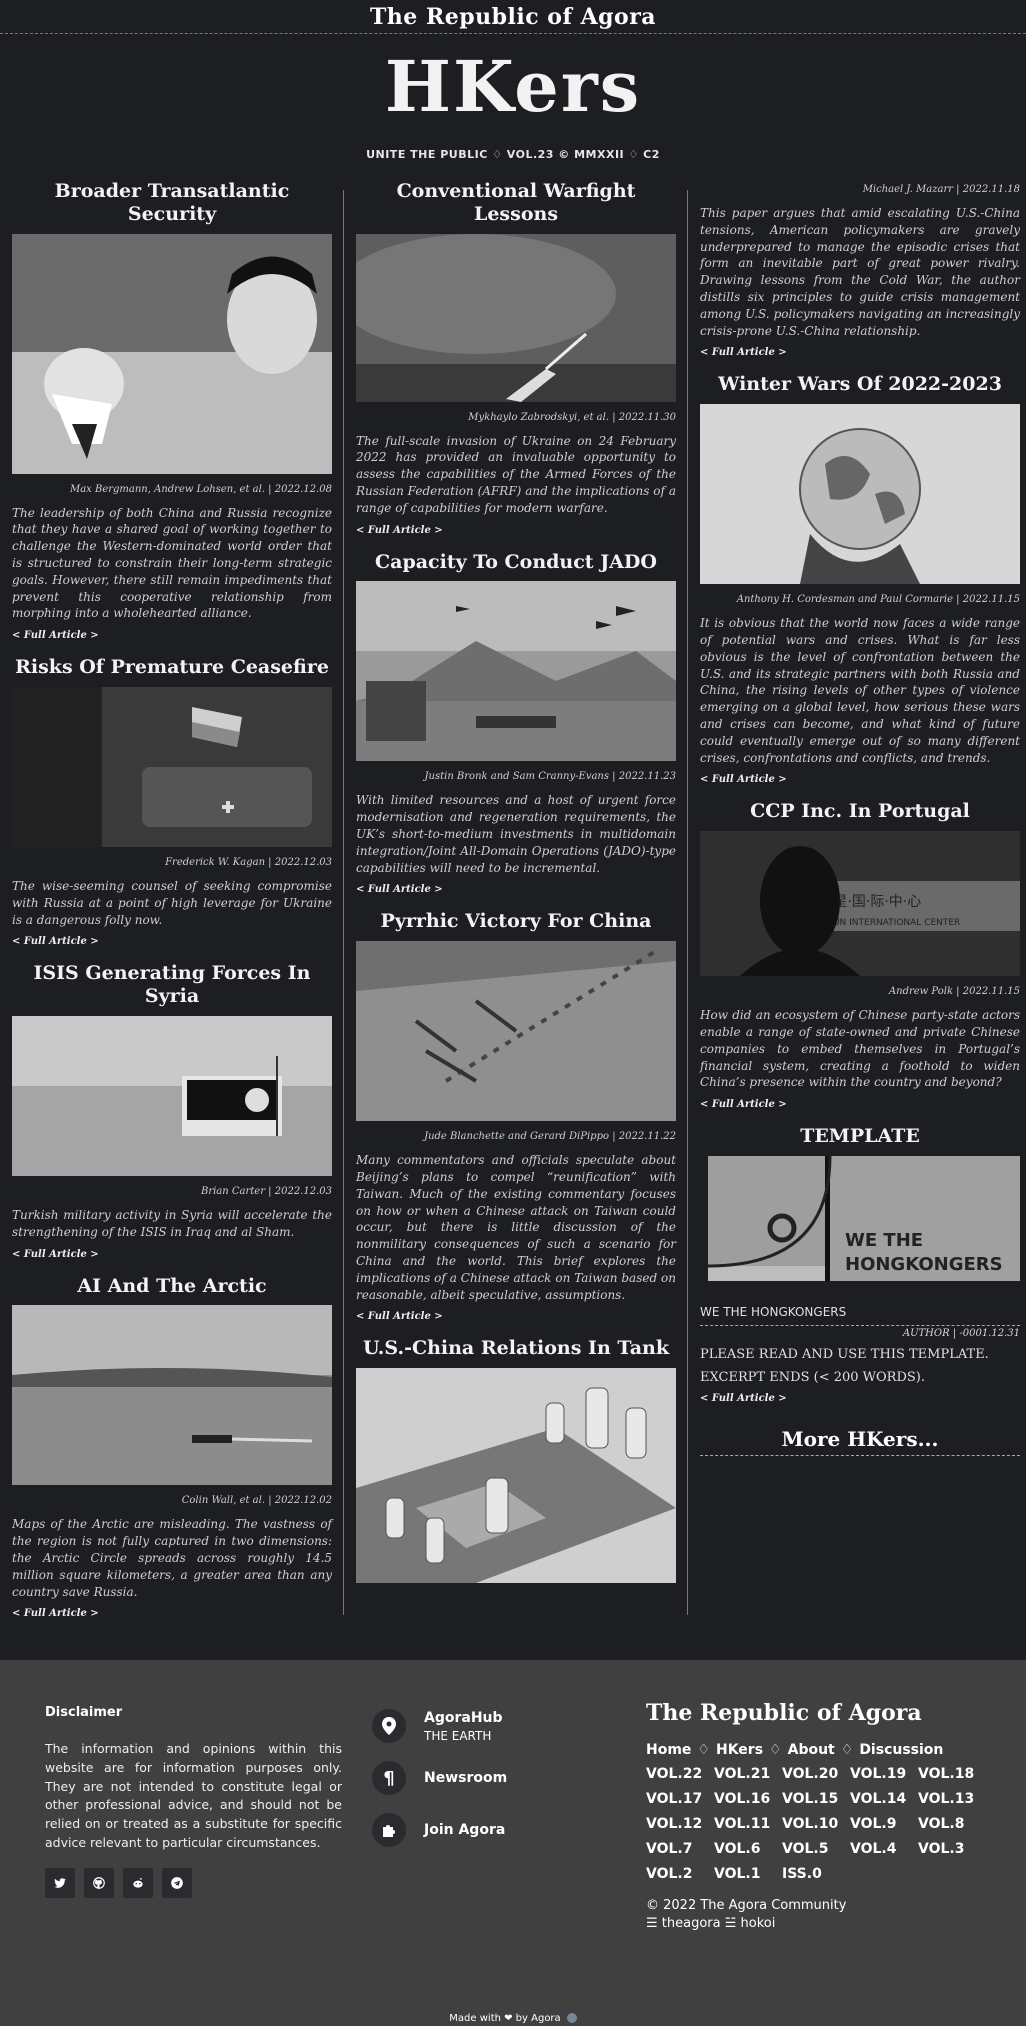  What do you see at coordinates (947, 1799) in the screenshot?
I see `volume-link: VOL.13` at bounding box center [947, 1799].